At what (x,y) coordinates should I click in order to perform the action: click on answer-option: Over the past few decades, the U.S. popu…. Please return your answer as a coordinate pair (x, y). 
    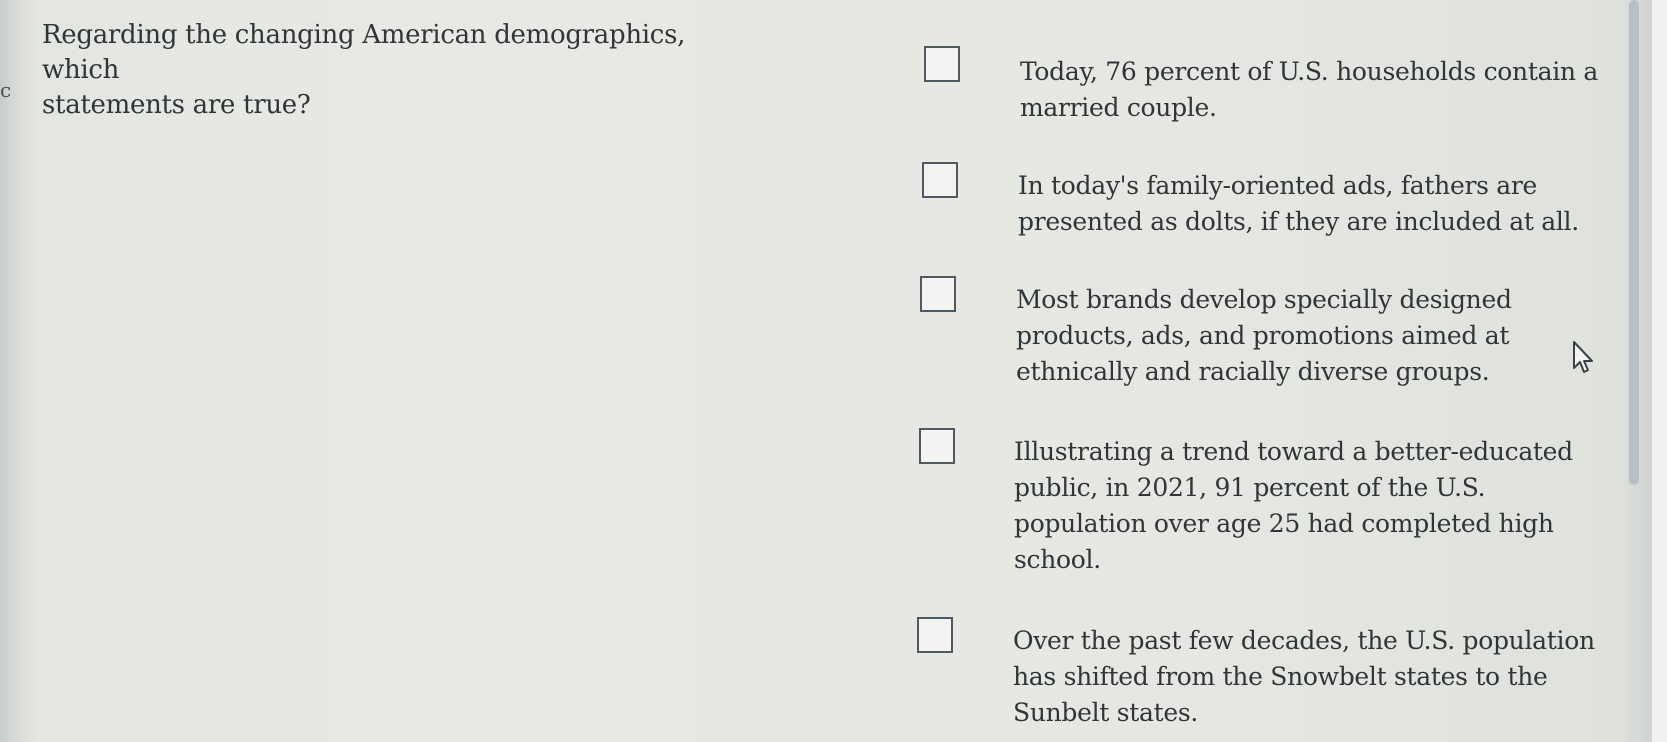
    Looking at the image, I should click on (1256, 672).